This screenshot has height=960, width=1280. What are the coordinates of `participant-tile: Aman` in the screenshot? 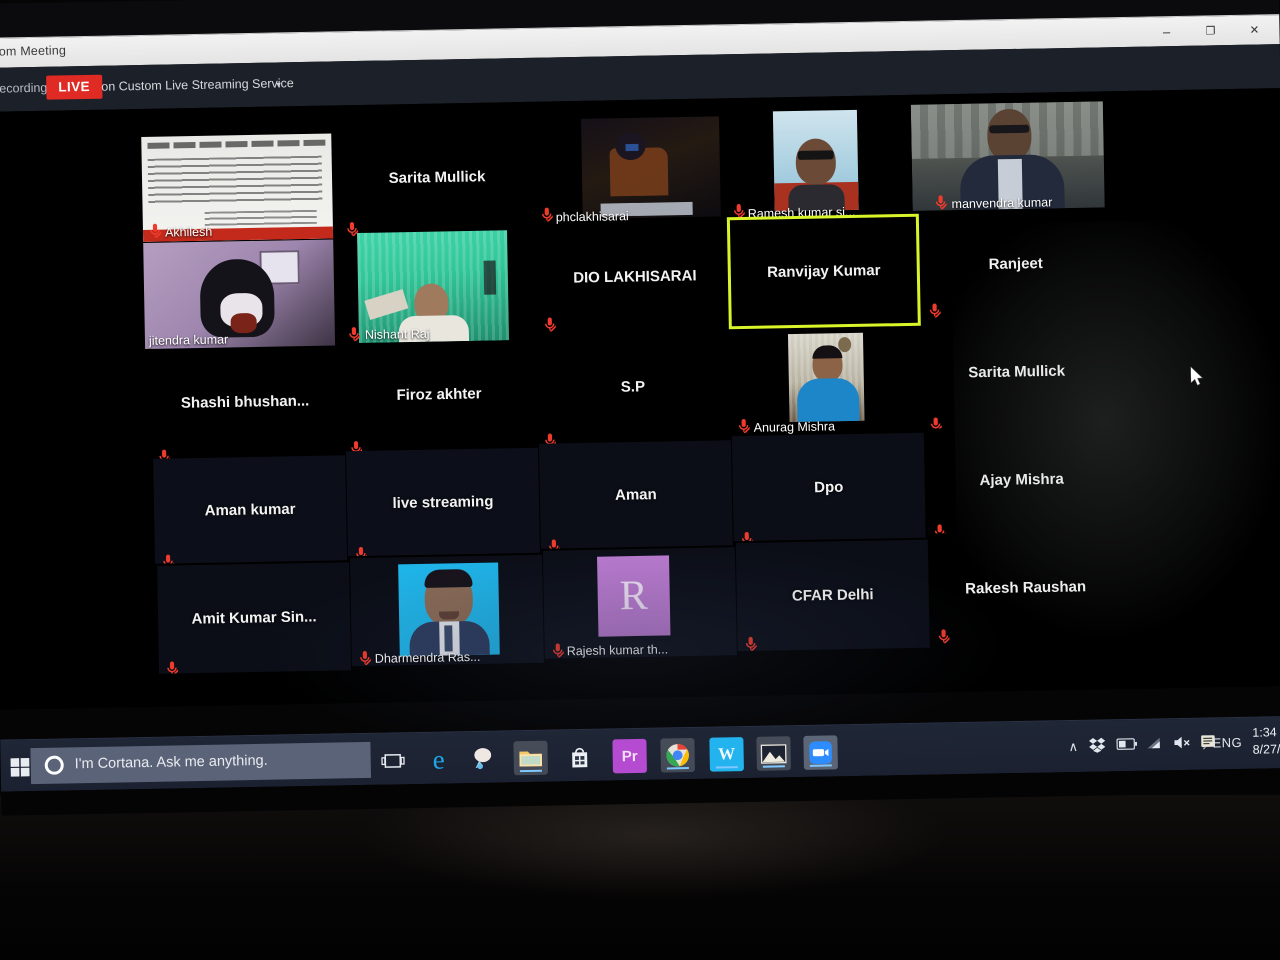 It's located at (635, 494).